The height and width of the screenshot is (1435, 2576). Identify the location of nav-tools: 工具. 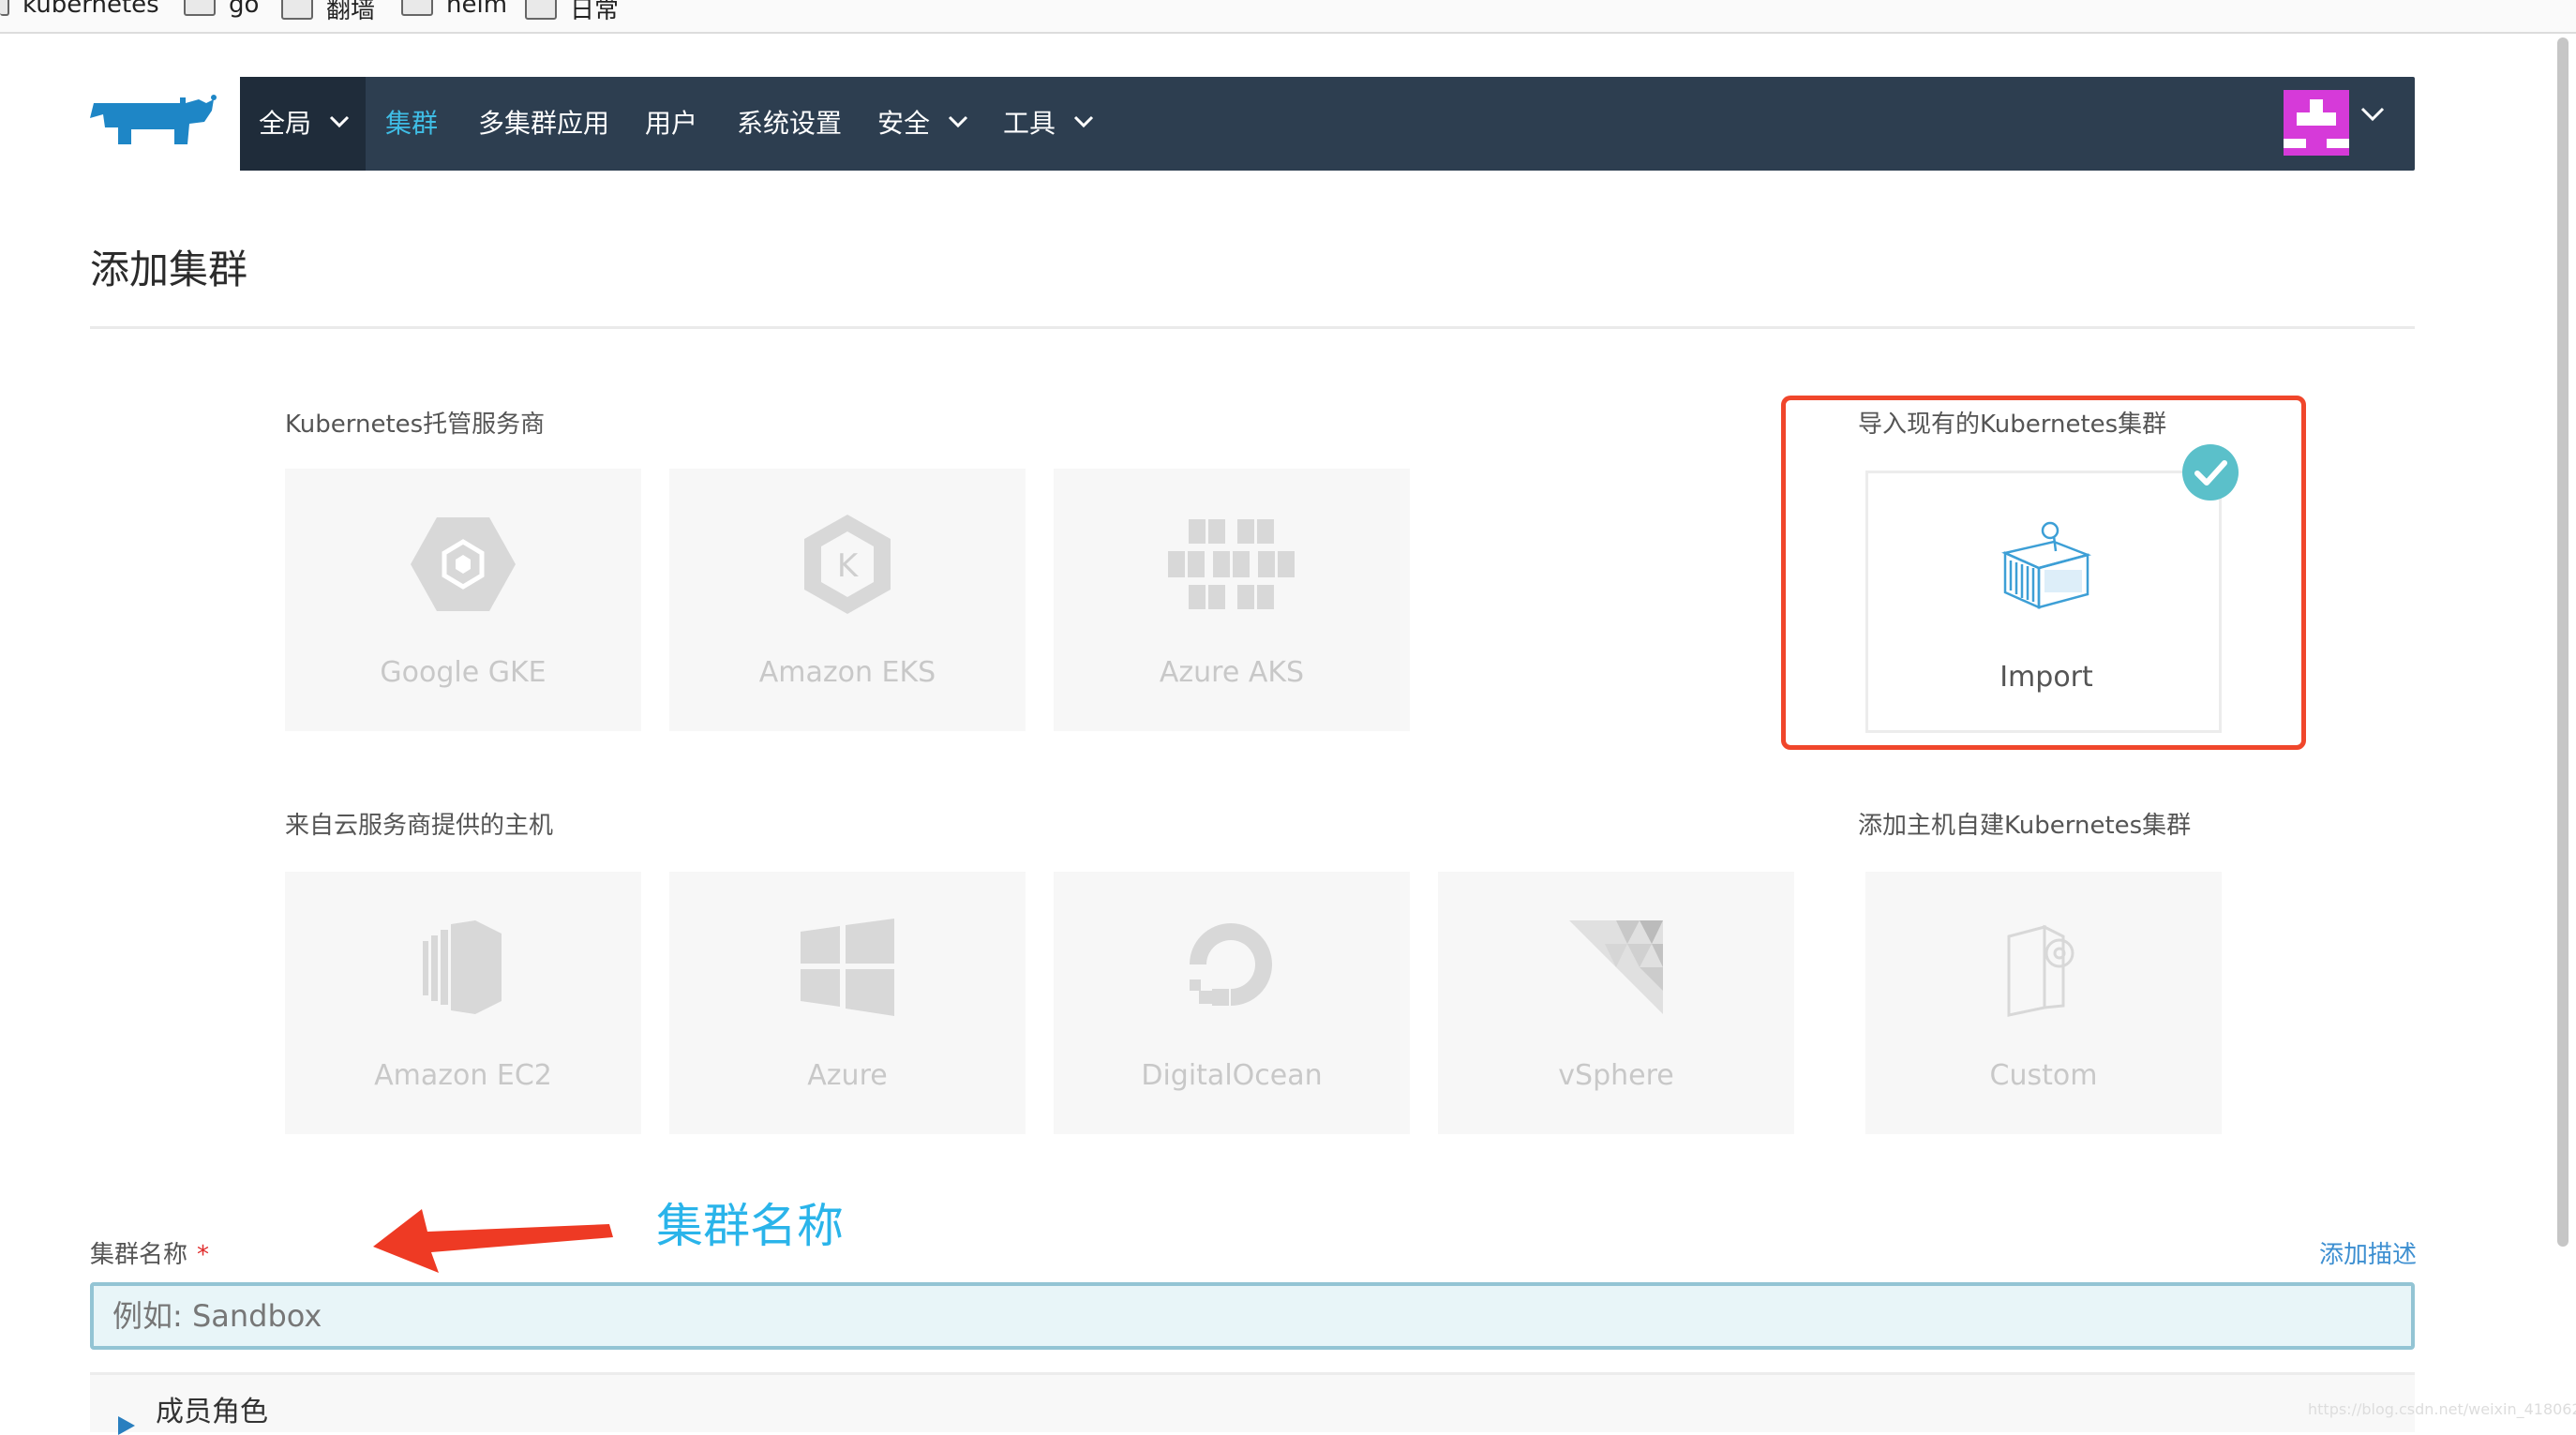
(1049, 124).